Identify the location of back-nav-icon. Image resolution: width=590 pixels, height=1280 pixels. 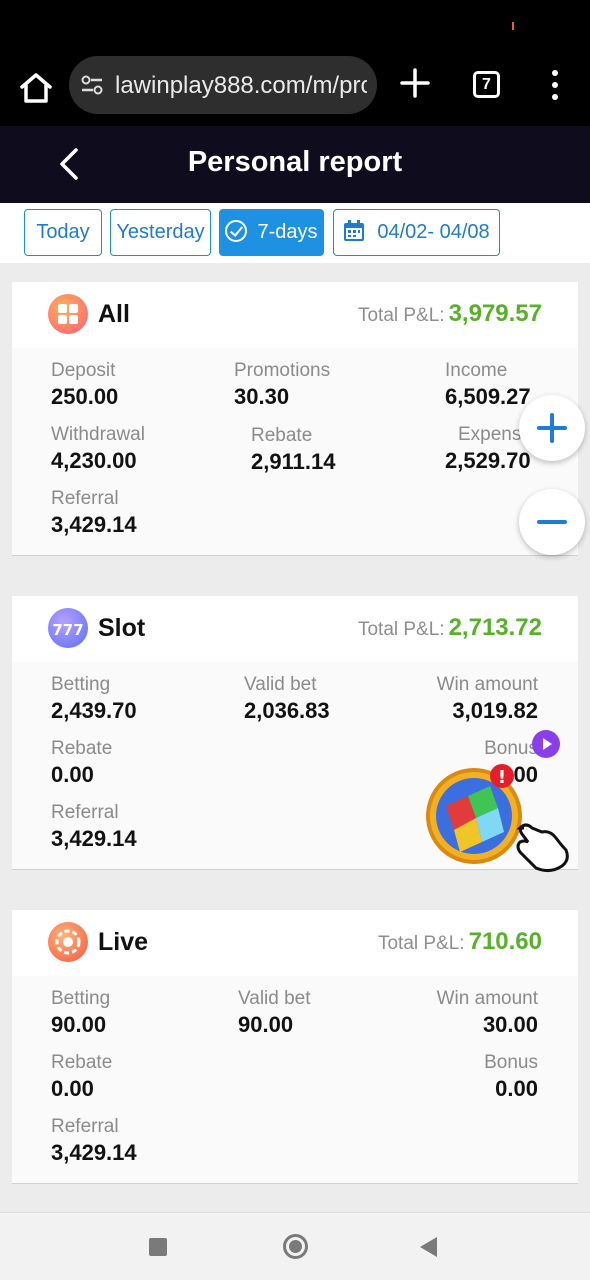
(428, 1247).